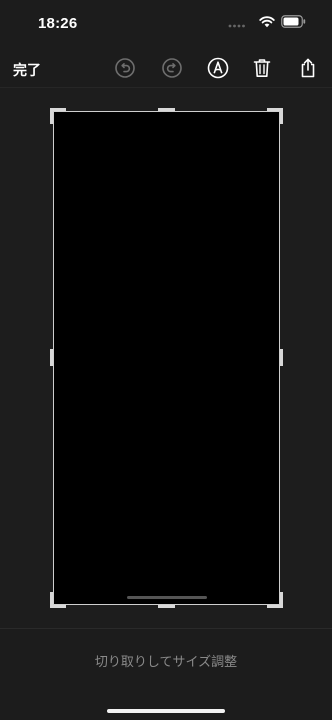  What do you see at coordinates (172, 68) in the screenshot?
I see `redo-icon` at bounding box center [172, 68].